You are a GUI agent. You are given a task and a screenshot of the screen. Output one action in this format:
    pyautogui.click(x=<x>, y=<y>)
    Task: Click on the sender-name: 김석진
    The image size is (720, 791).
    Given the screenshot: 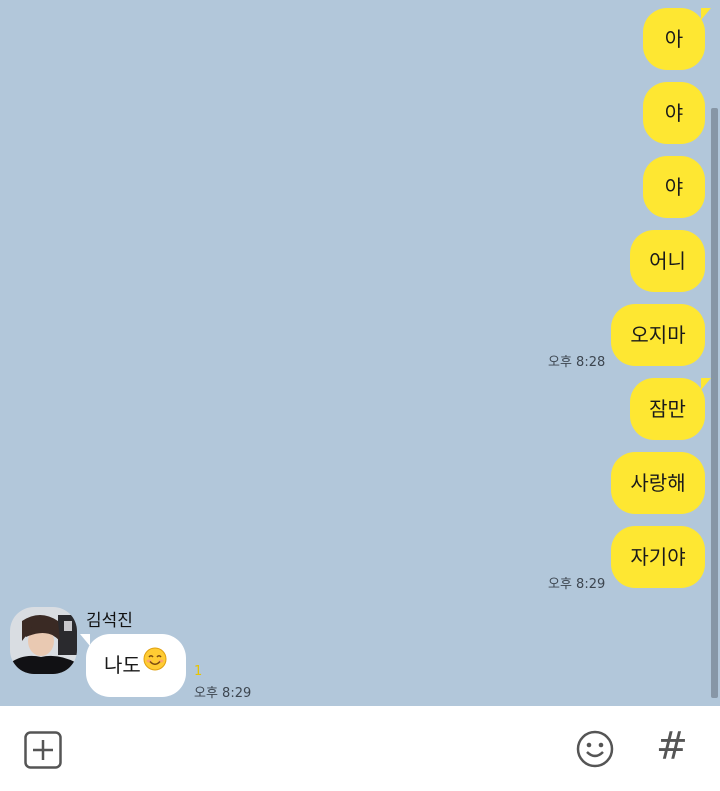 What is the action you would take?
    pyautogui.click(x=109, y=621)
    